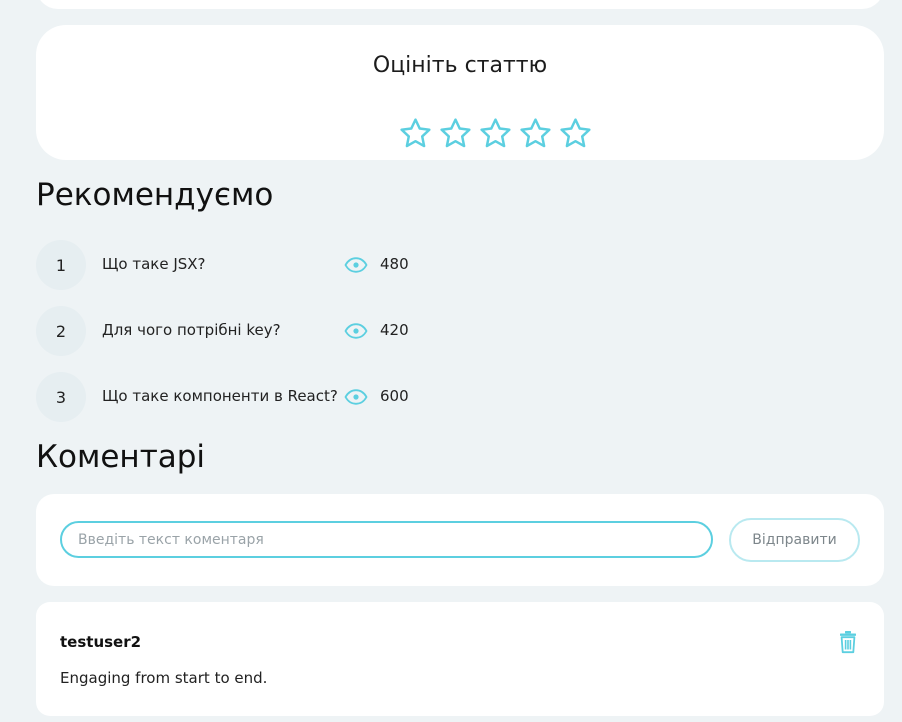 The width and height of the screenshot is (902, 722). What do you see at coordinates (794, 540) in the screenshot?
I see `send-comment-button: Відправити` at bounding box center [794, 540].